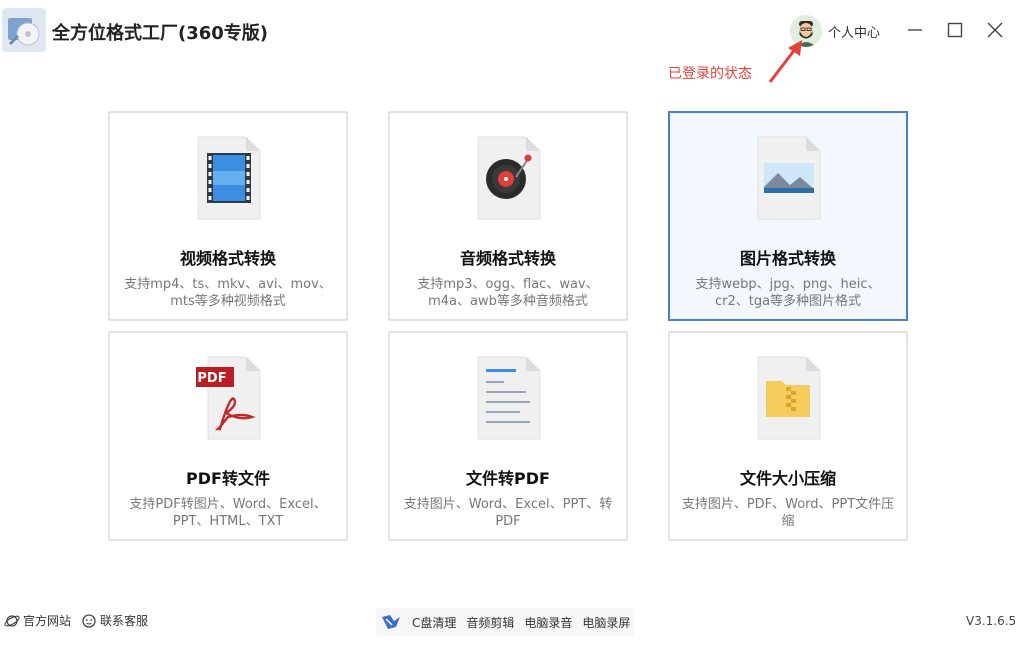  I want to click on version-label: V3.1.6.5, so click(991, 621).